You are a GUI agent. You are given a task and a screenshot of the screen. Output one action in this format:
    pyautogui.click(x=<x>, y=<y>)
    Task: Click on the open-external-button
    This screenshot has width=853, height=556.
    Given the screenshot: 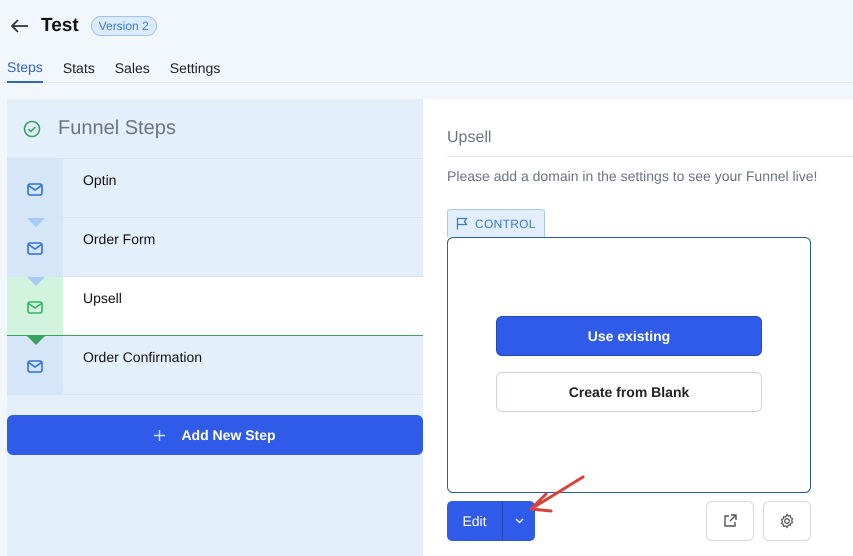 What is the action you would take?
    pyautogui.click(x=730, y=521)
    